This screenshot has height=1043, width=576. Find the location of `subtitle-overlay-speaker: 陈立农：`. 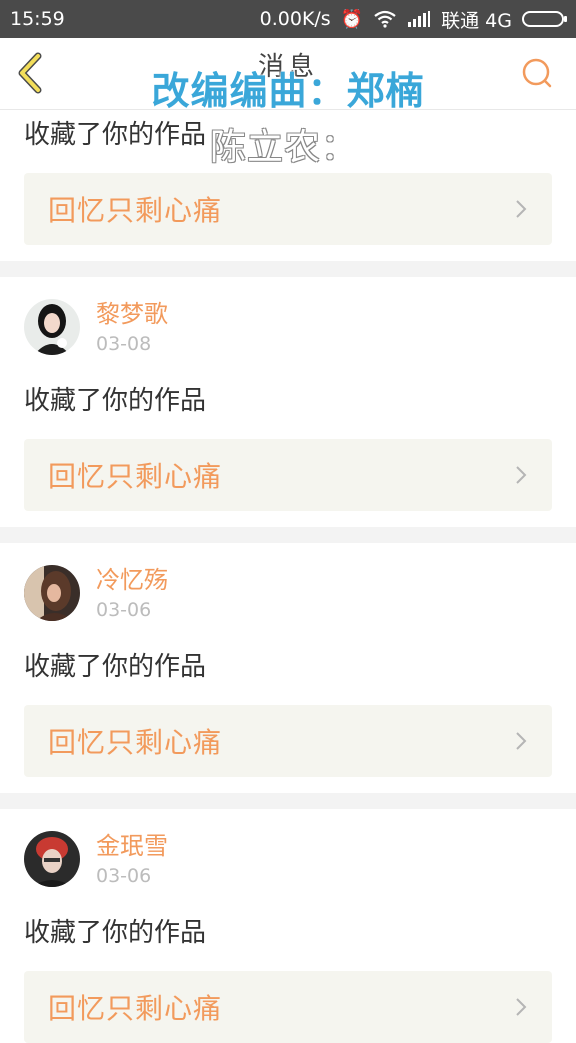

subtitle-overlay-speaker: 陈立农： is located at coordinates (284, 147).